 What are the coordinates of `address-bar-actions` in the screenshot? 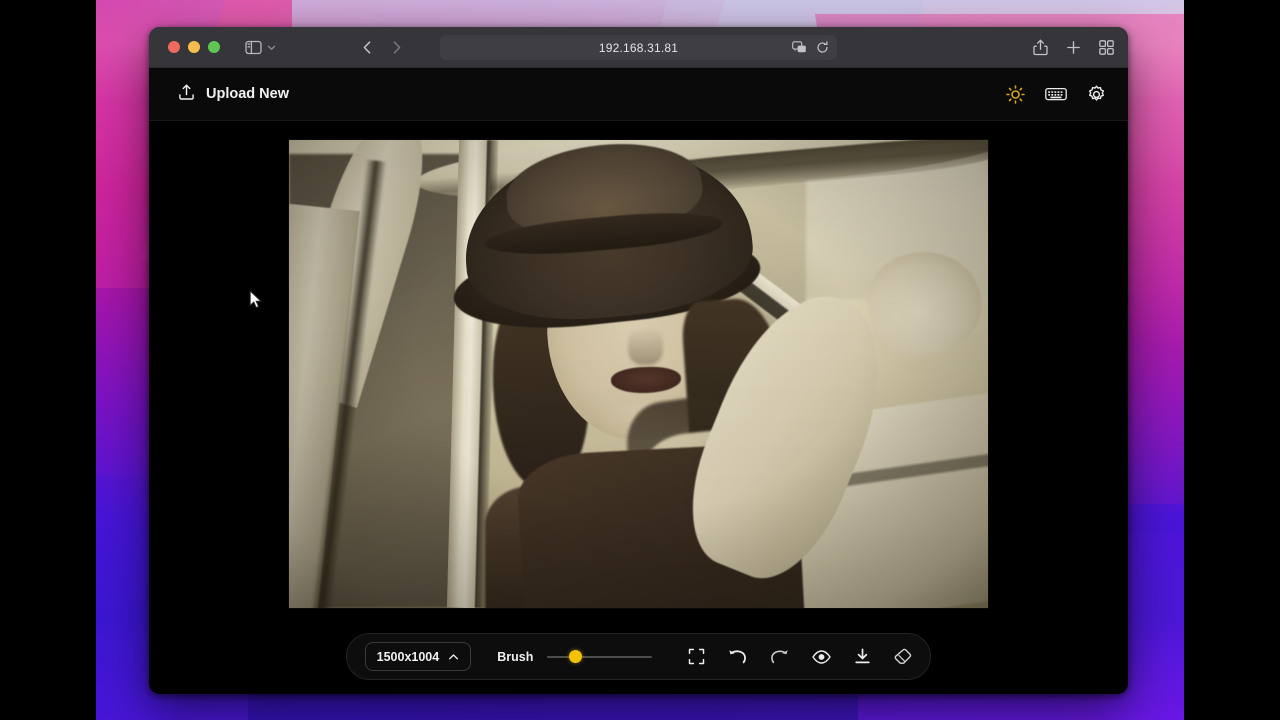 It's located at (810, 47).